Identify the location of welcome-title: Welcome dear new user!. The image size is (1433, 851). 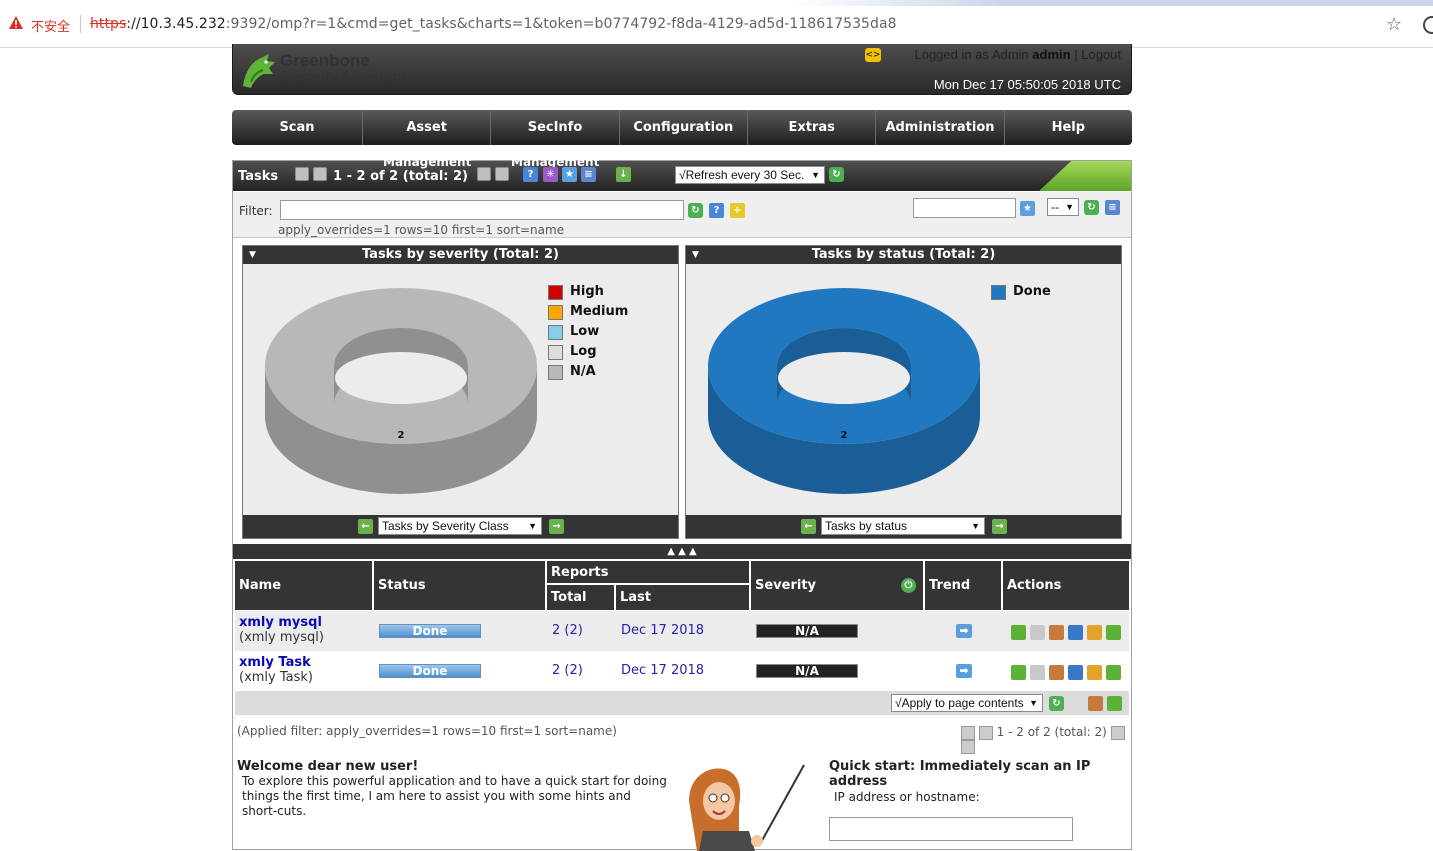
(328, 766).